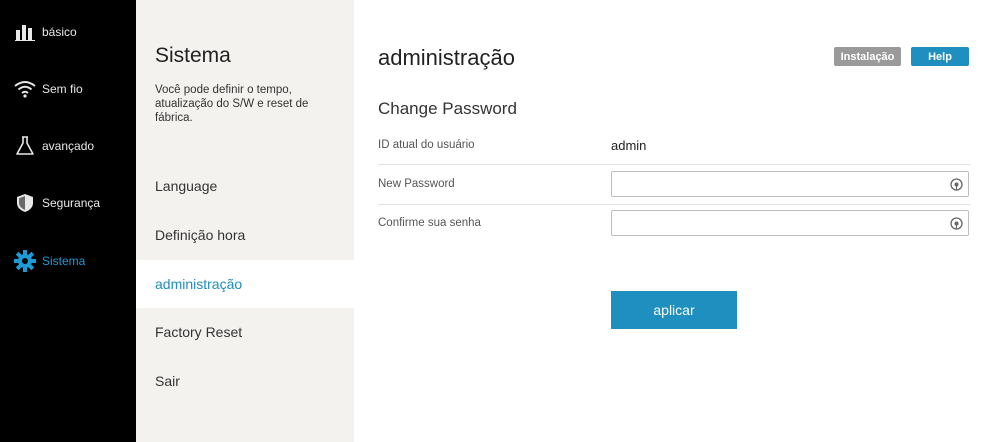 This screenshot has width=984, height=442. Describe the element at coordinates (62, 89) in the screenshot. I see `nav-label: Sem fio` at that location.